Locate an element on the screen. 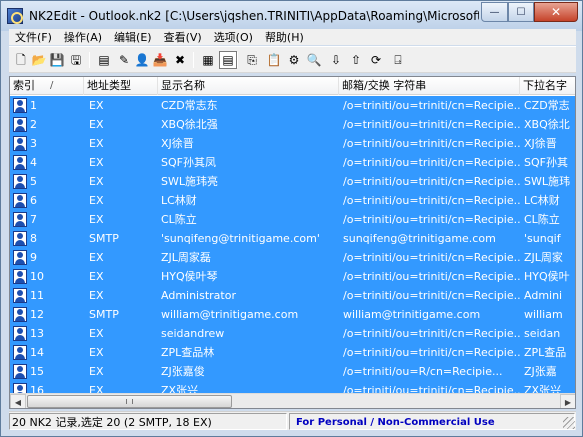 This screenshot has width=583, height=437. maximize-button: ☐ is located at coordinates (521, 12).